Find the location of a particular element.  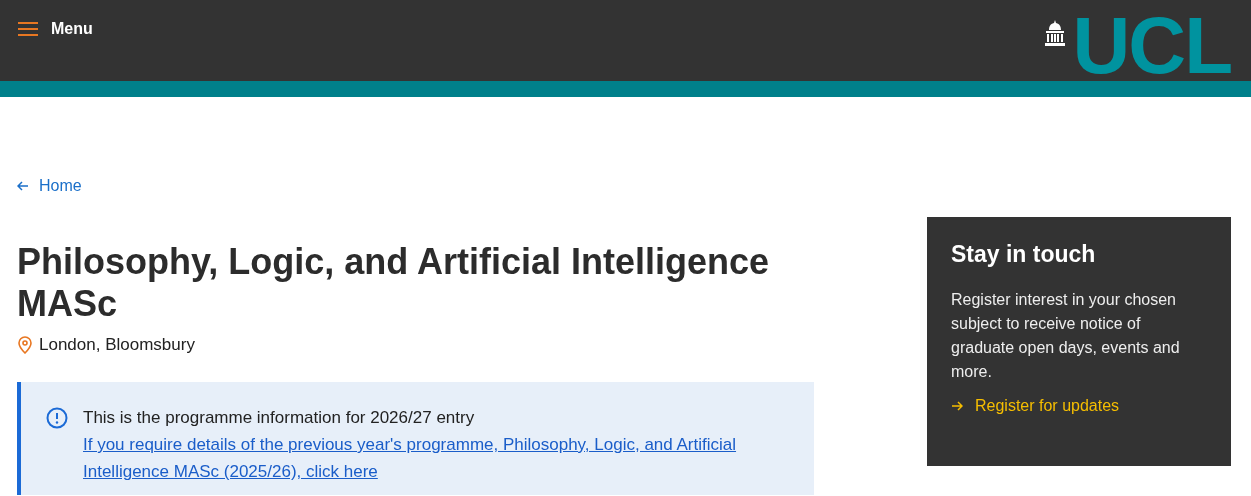

notice-text: This is the programme information for 2026/27 entry is located at coordinates (279, 418).